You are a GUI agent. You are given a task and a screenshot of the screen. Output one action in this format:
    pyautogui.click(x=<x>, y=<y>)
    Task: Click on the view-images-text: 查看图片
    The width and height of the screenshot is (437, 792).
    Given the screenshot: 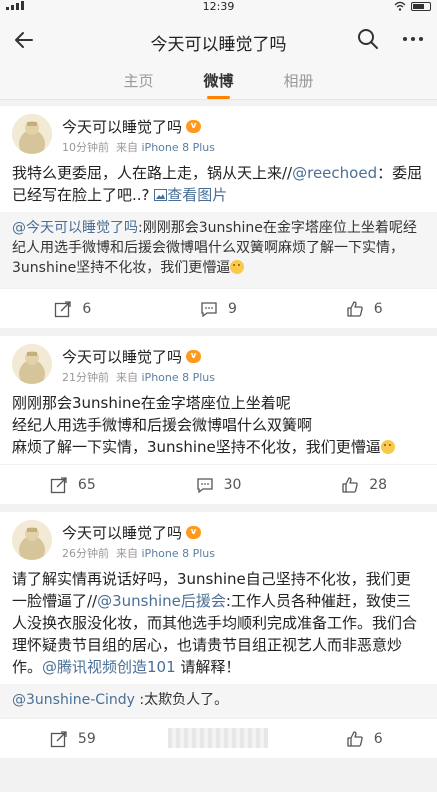 What is the action you would take?
    pyautogui.click(x=197, y=195)
    